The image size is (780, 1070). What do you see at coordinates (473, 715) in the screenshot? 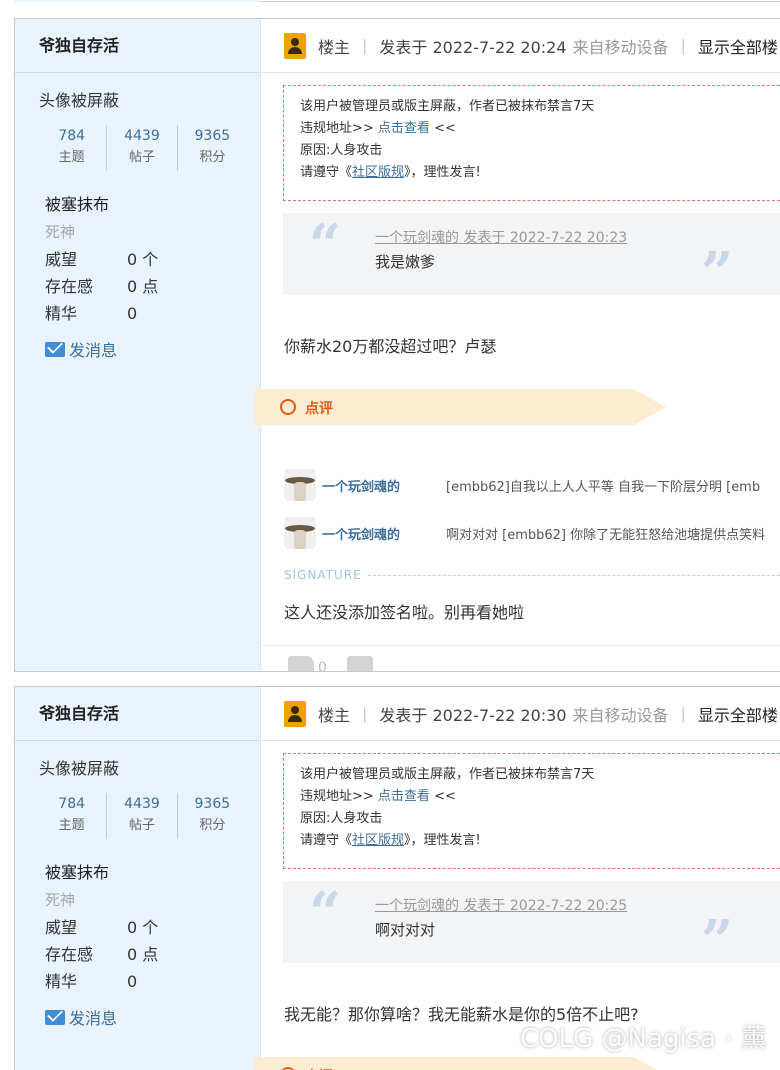
I see `post-time: 发表于 2022-7-22 20:30` at bounding box center [473, 715].